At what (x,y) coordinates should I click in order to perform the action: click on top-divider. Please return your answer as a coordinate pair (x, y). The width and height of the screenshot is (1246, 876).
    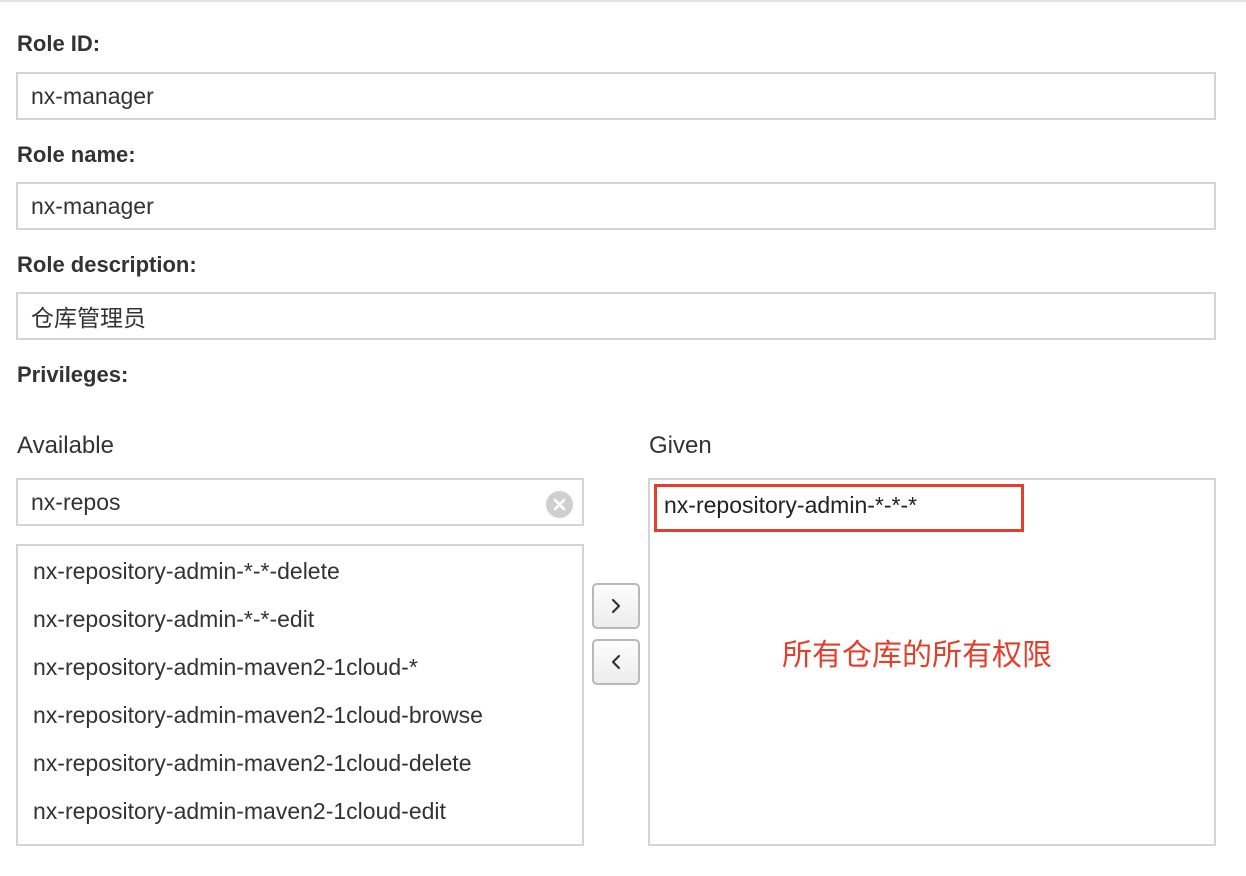
    Looking at the image, I should click on (623, 1).